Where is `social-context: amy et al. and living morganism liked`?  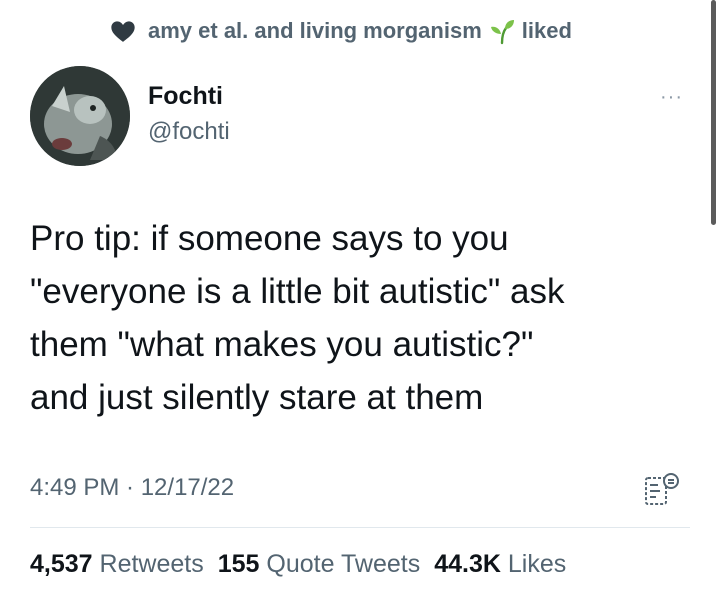
social-context: amy et al. and living morganism liked is located at coordinates (340, 31).